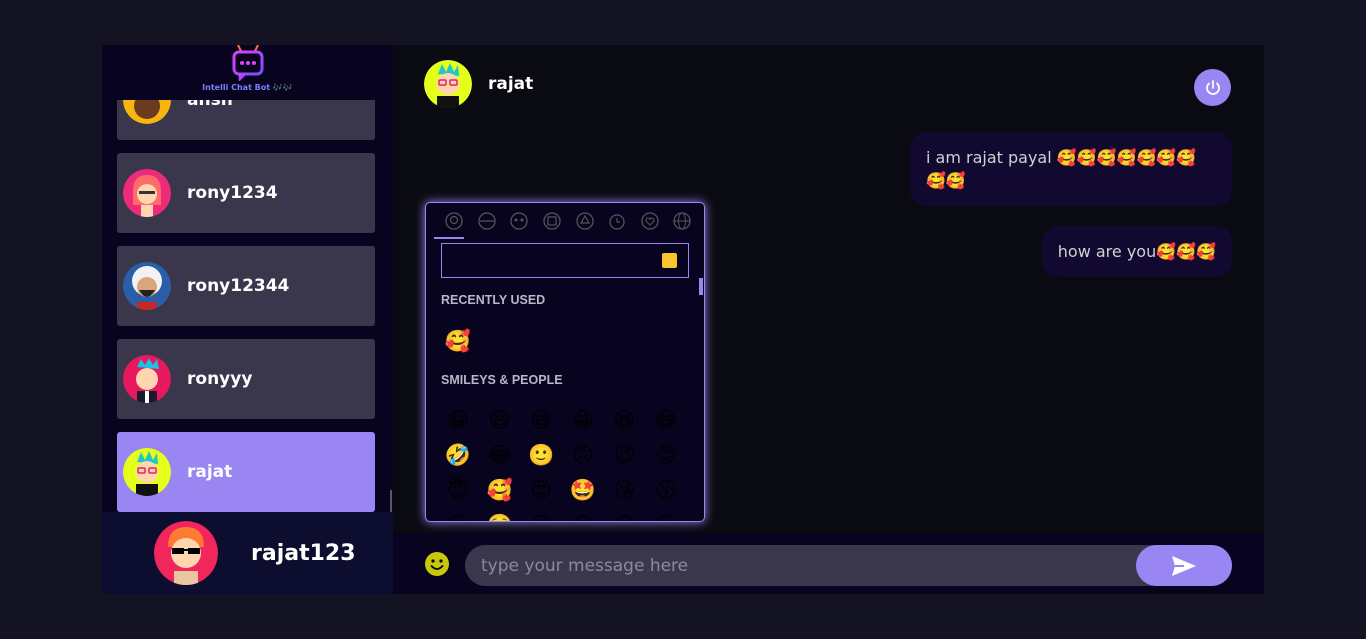 The height and width of the screenshot is (639, 1366). What do you see at coordinates (248, 63) in the screenshot?
I see `chatbot-logo-icon` at bounding box center [248, 63].